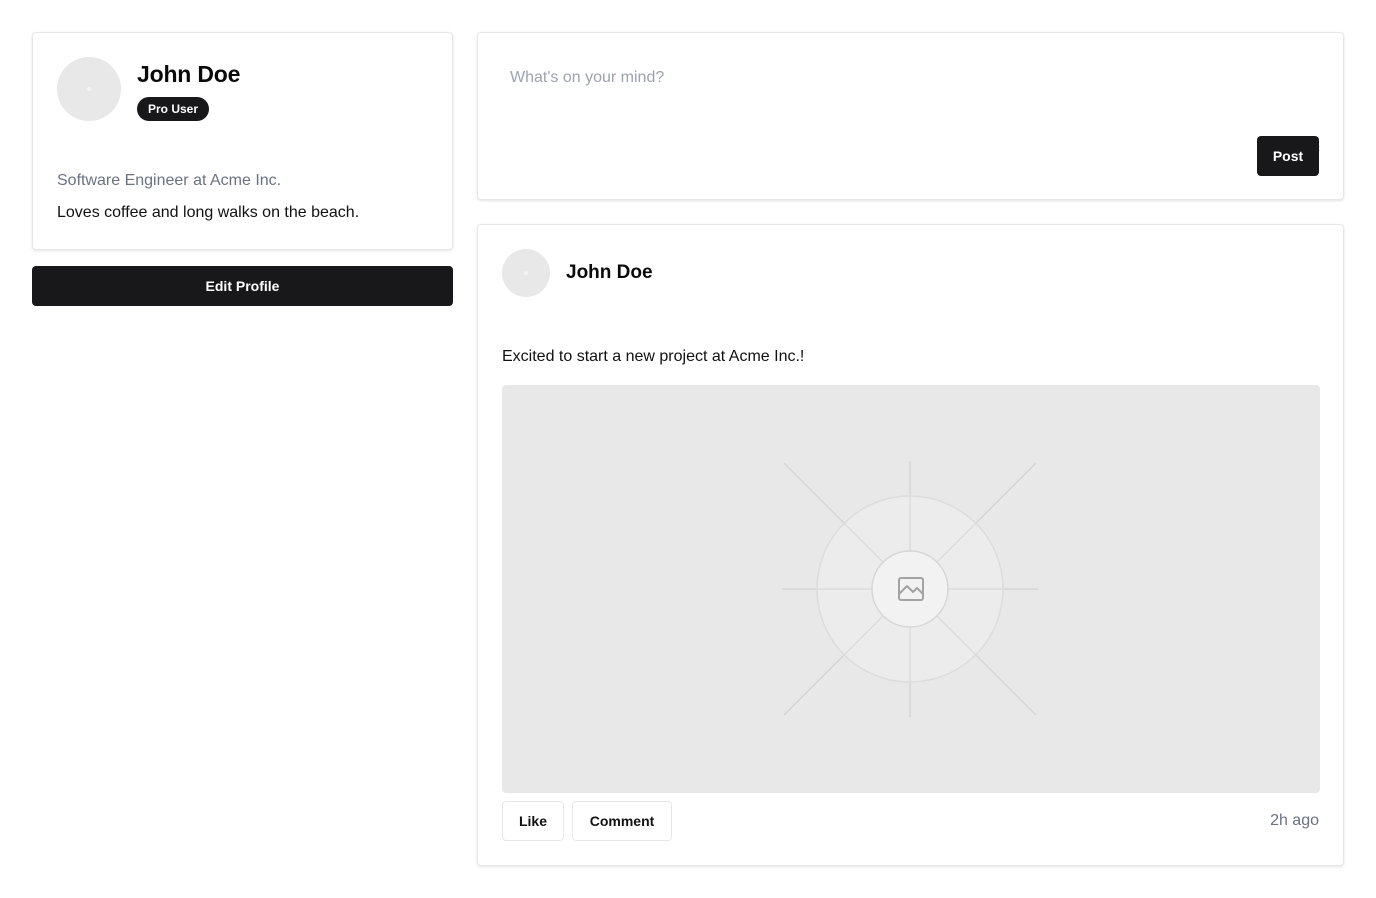  Describe the element at coordinates (1294, 820) in the screenshot. I see `post-timestamp: 2h ago` at that location.